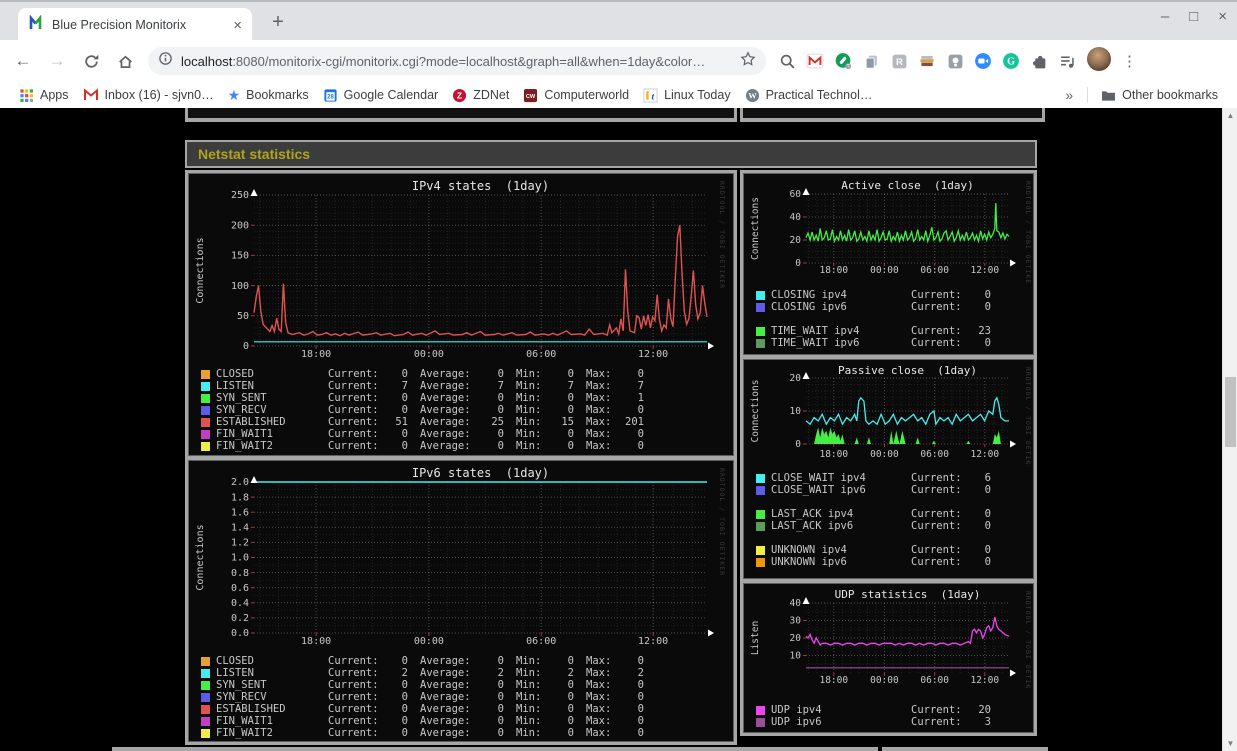  What do you see at coordinates (907, 185) in the screenshot?
I see `svg-text: Active close (1day)` at bounding box center [907, 185].